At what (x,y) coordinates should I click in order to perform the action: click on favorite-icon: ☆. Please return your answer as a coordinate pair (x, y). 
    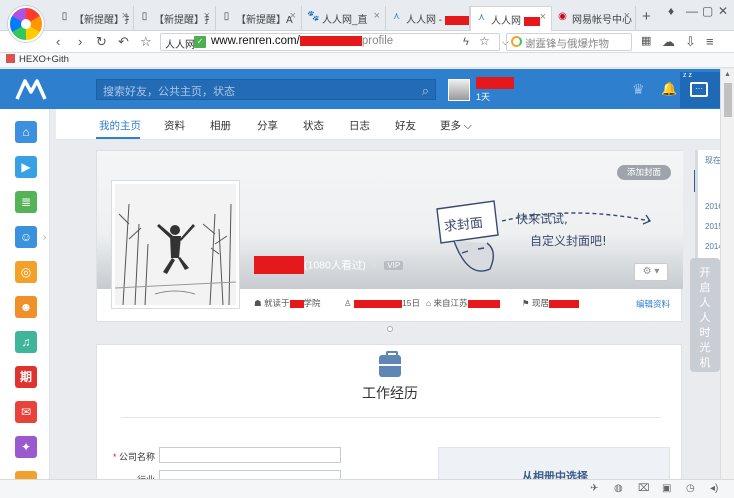
    Looking at the image, I should click on (484, 41).